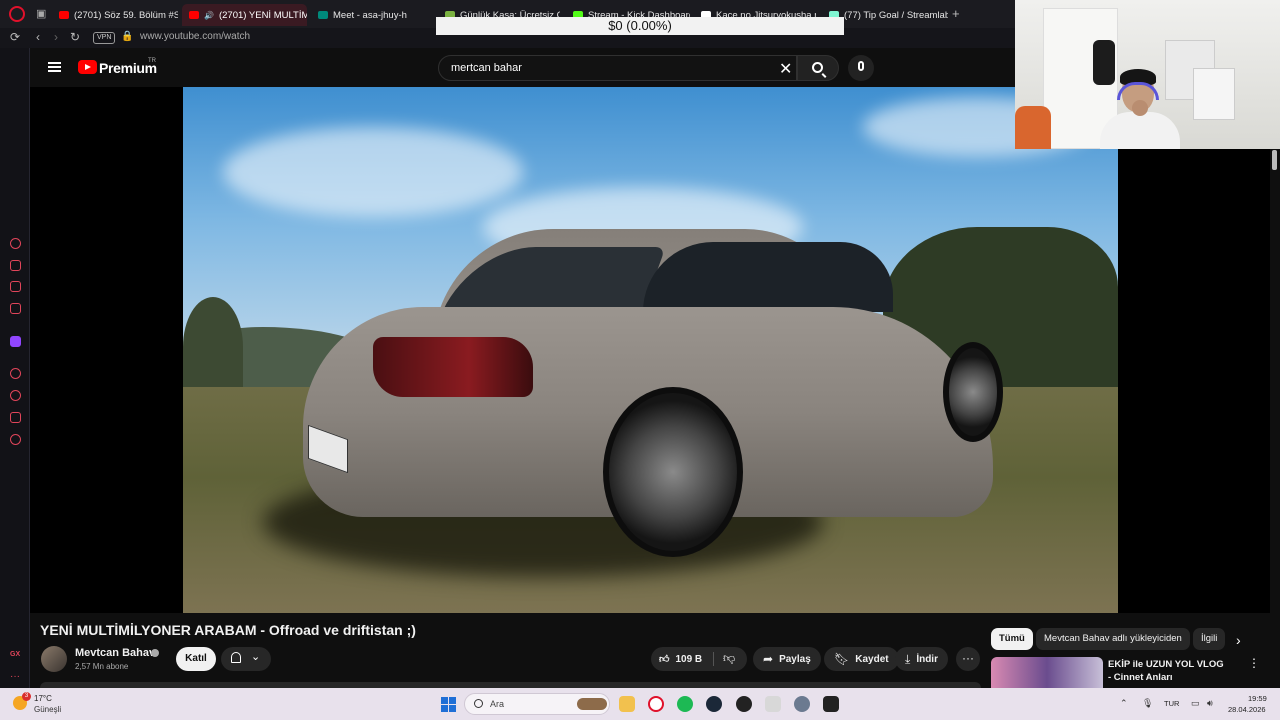 Image resolution: width=1280 pixels, height=720 pixels. I want to click on save-button: 🔖︎ Kaydet, so click(861, 659).